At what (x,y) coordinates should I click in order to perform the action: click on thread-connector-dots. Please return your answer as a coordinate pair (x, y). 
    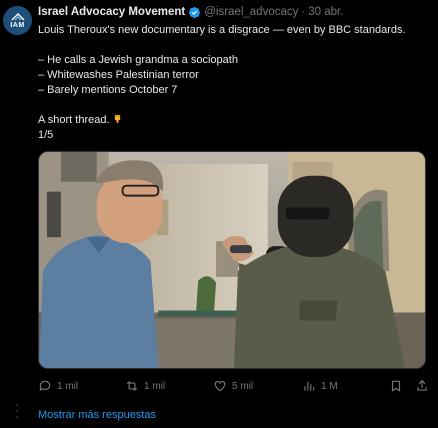
    Looking at the image, I should click on (17, 414).